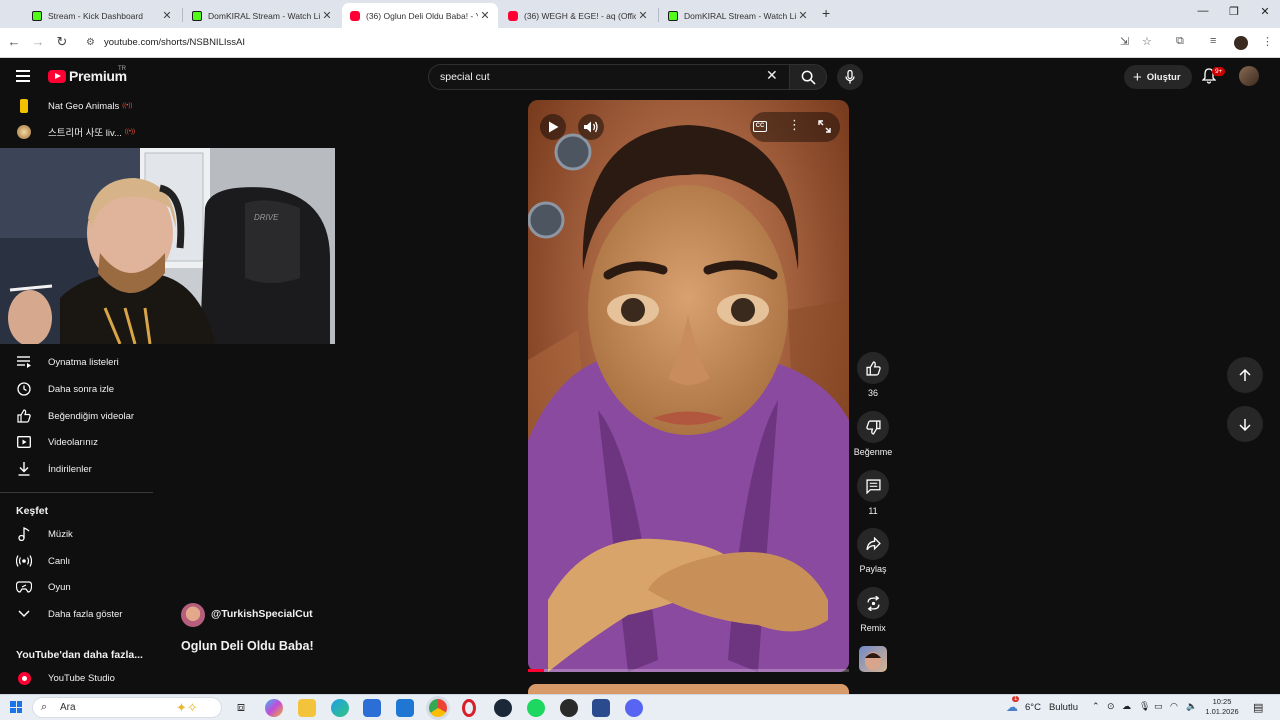  I want to click on clear-search-icon: ✕, so click(772, 75).